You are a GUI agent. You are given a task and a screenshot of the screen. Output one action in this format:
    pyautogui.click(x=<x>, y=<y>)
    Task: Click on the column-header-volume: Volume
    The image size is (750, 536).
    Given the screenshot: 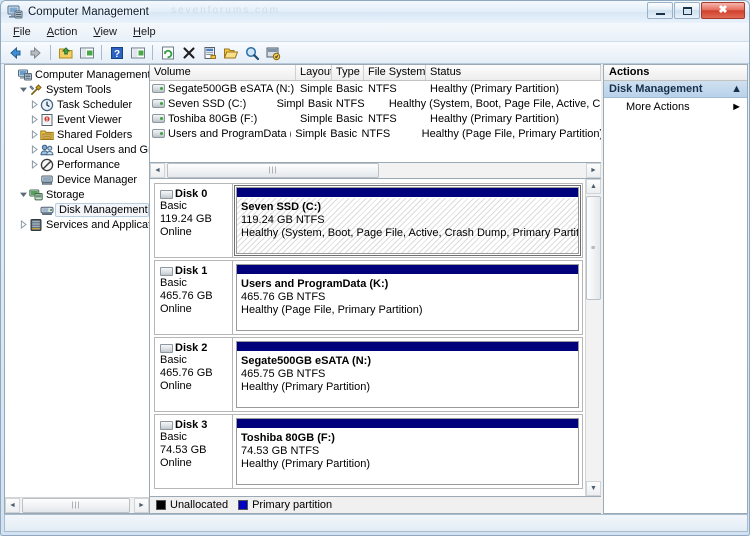 What is the action you would take?
    pyautogui.click(x=223, y=72)
    